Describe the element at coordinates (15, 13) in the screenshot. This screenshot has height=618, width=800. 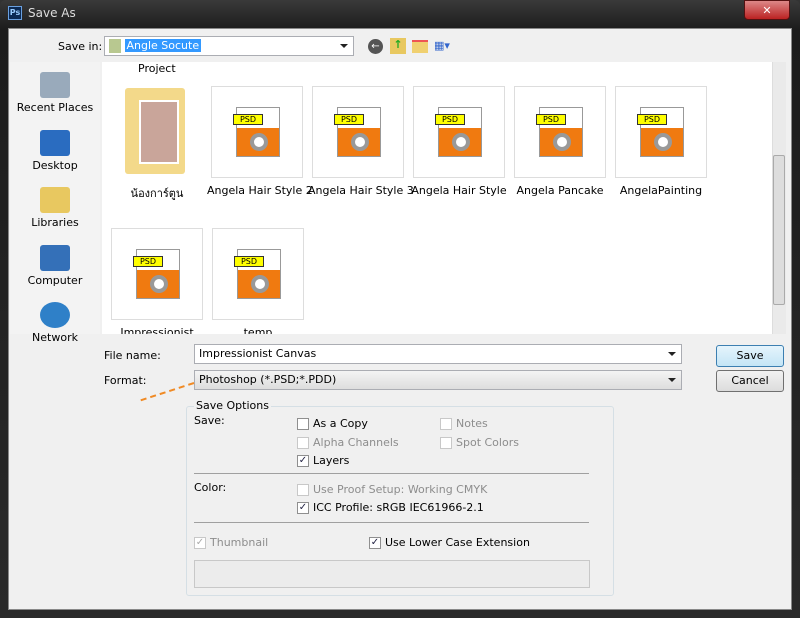
I see `photoshop-app-icon: Ps` at that location.